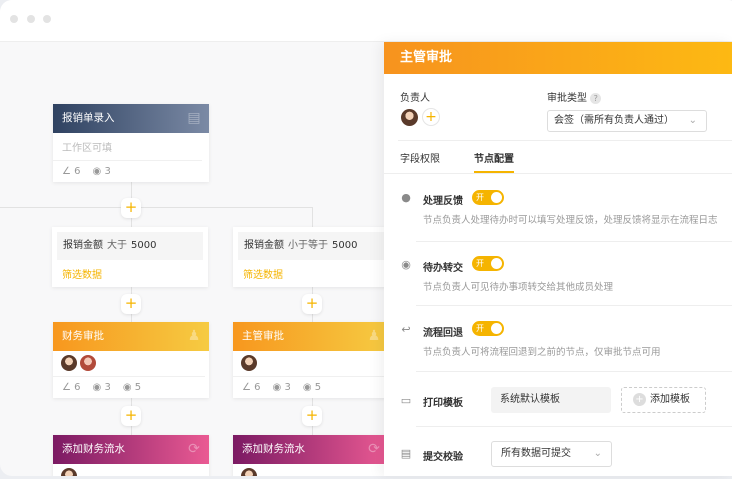 The height and width of the screenshot is (479, 732). Describe the element at coordinates (88, 118) in the screenshot. I see `node-title: 报销单录入` at that location.